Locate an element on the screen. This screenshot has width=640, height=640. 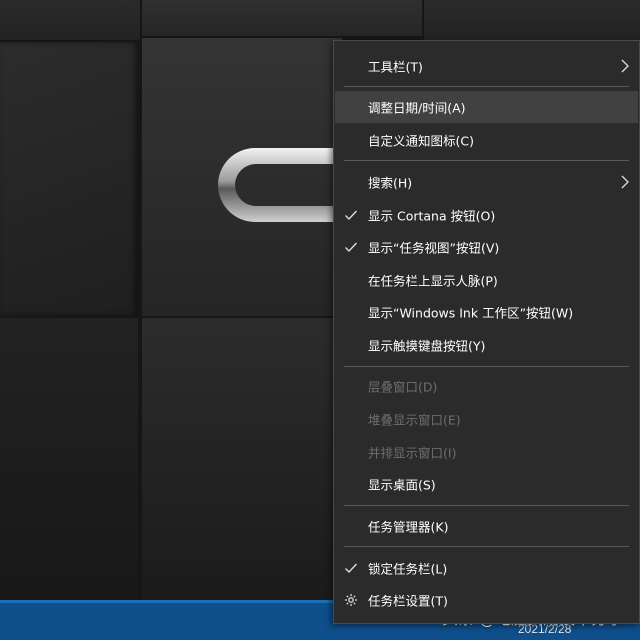
menu-item-search: 搜索(H) is located at coordinates (486, 182).